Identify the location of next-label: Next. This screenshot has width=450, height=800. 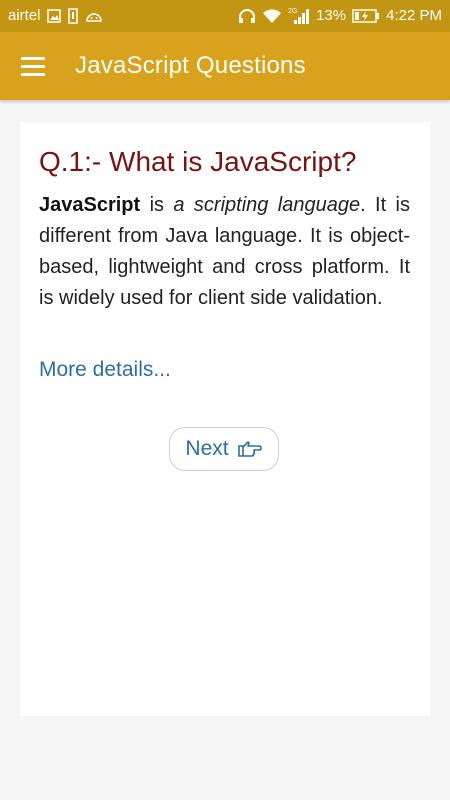
(207, 448).